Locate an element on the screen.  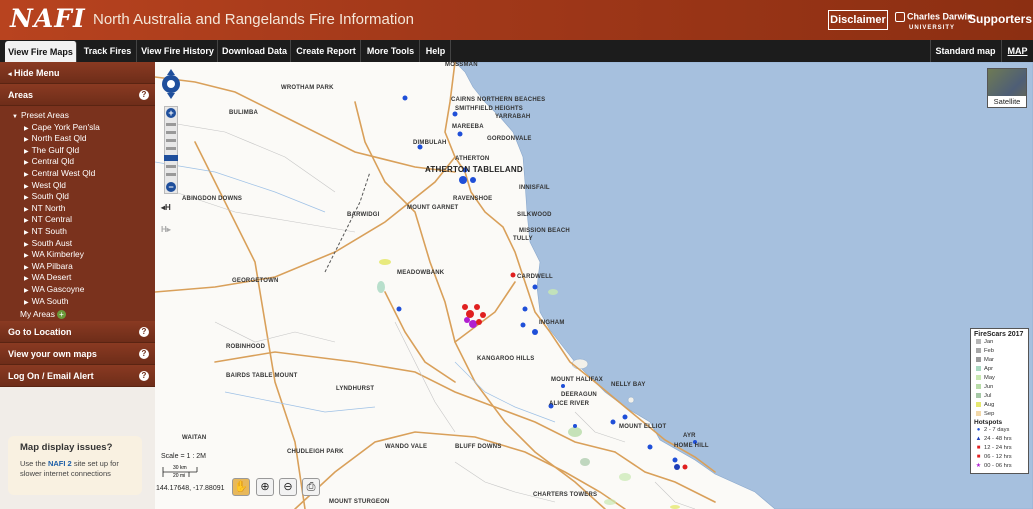
legend-month-label: Apr is located at coordinates (989, 369).